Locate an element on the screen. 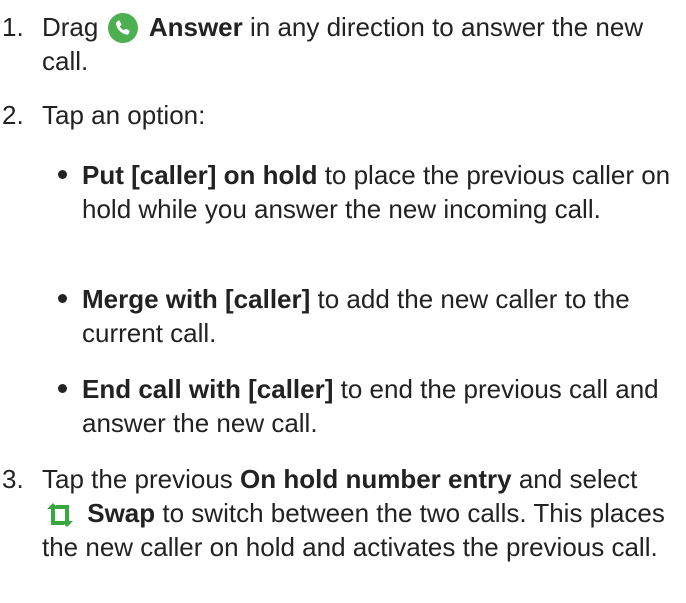  step-number: 1. is located at coordinates (13, 27).